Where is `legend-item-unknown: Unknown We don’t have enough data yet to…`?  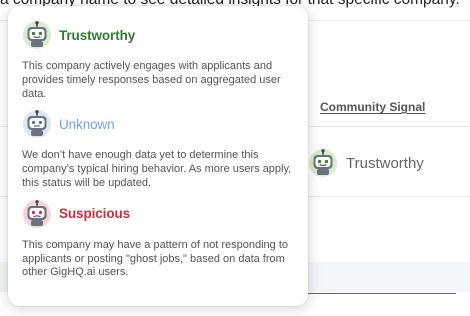 legend-item-unknown: Unknown We don’t have enough data yet to… is located at coordinates (158, 149).